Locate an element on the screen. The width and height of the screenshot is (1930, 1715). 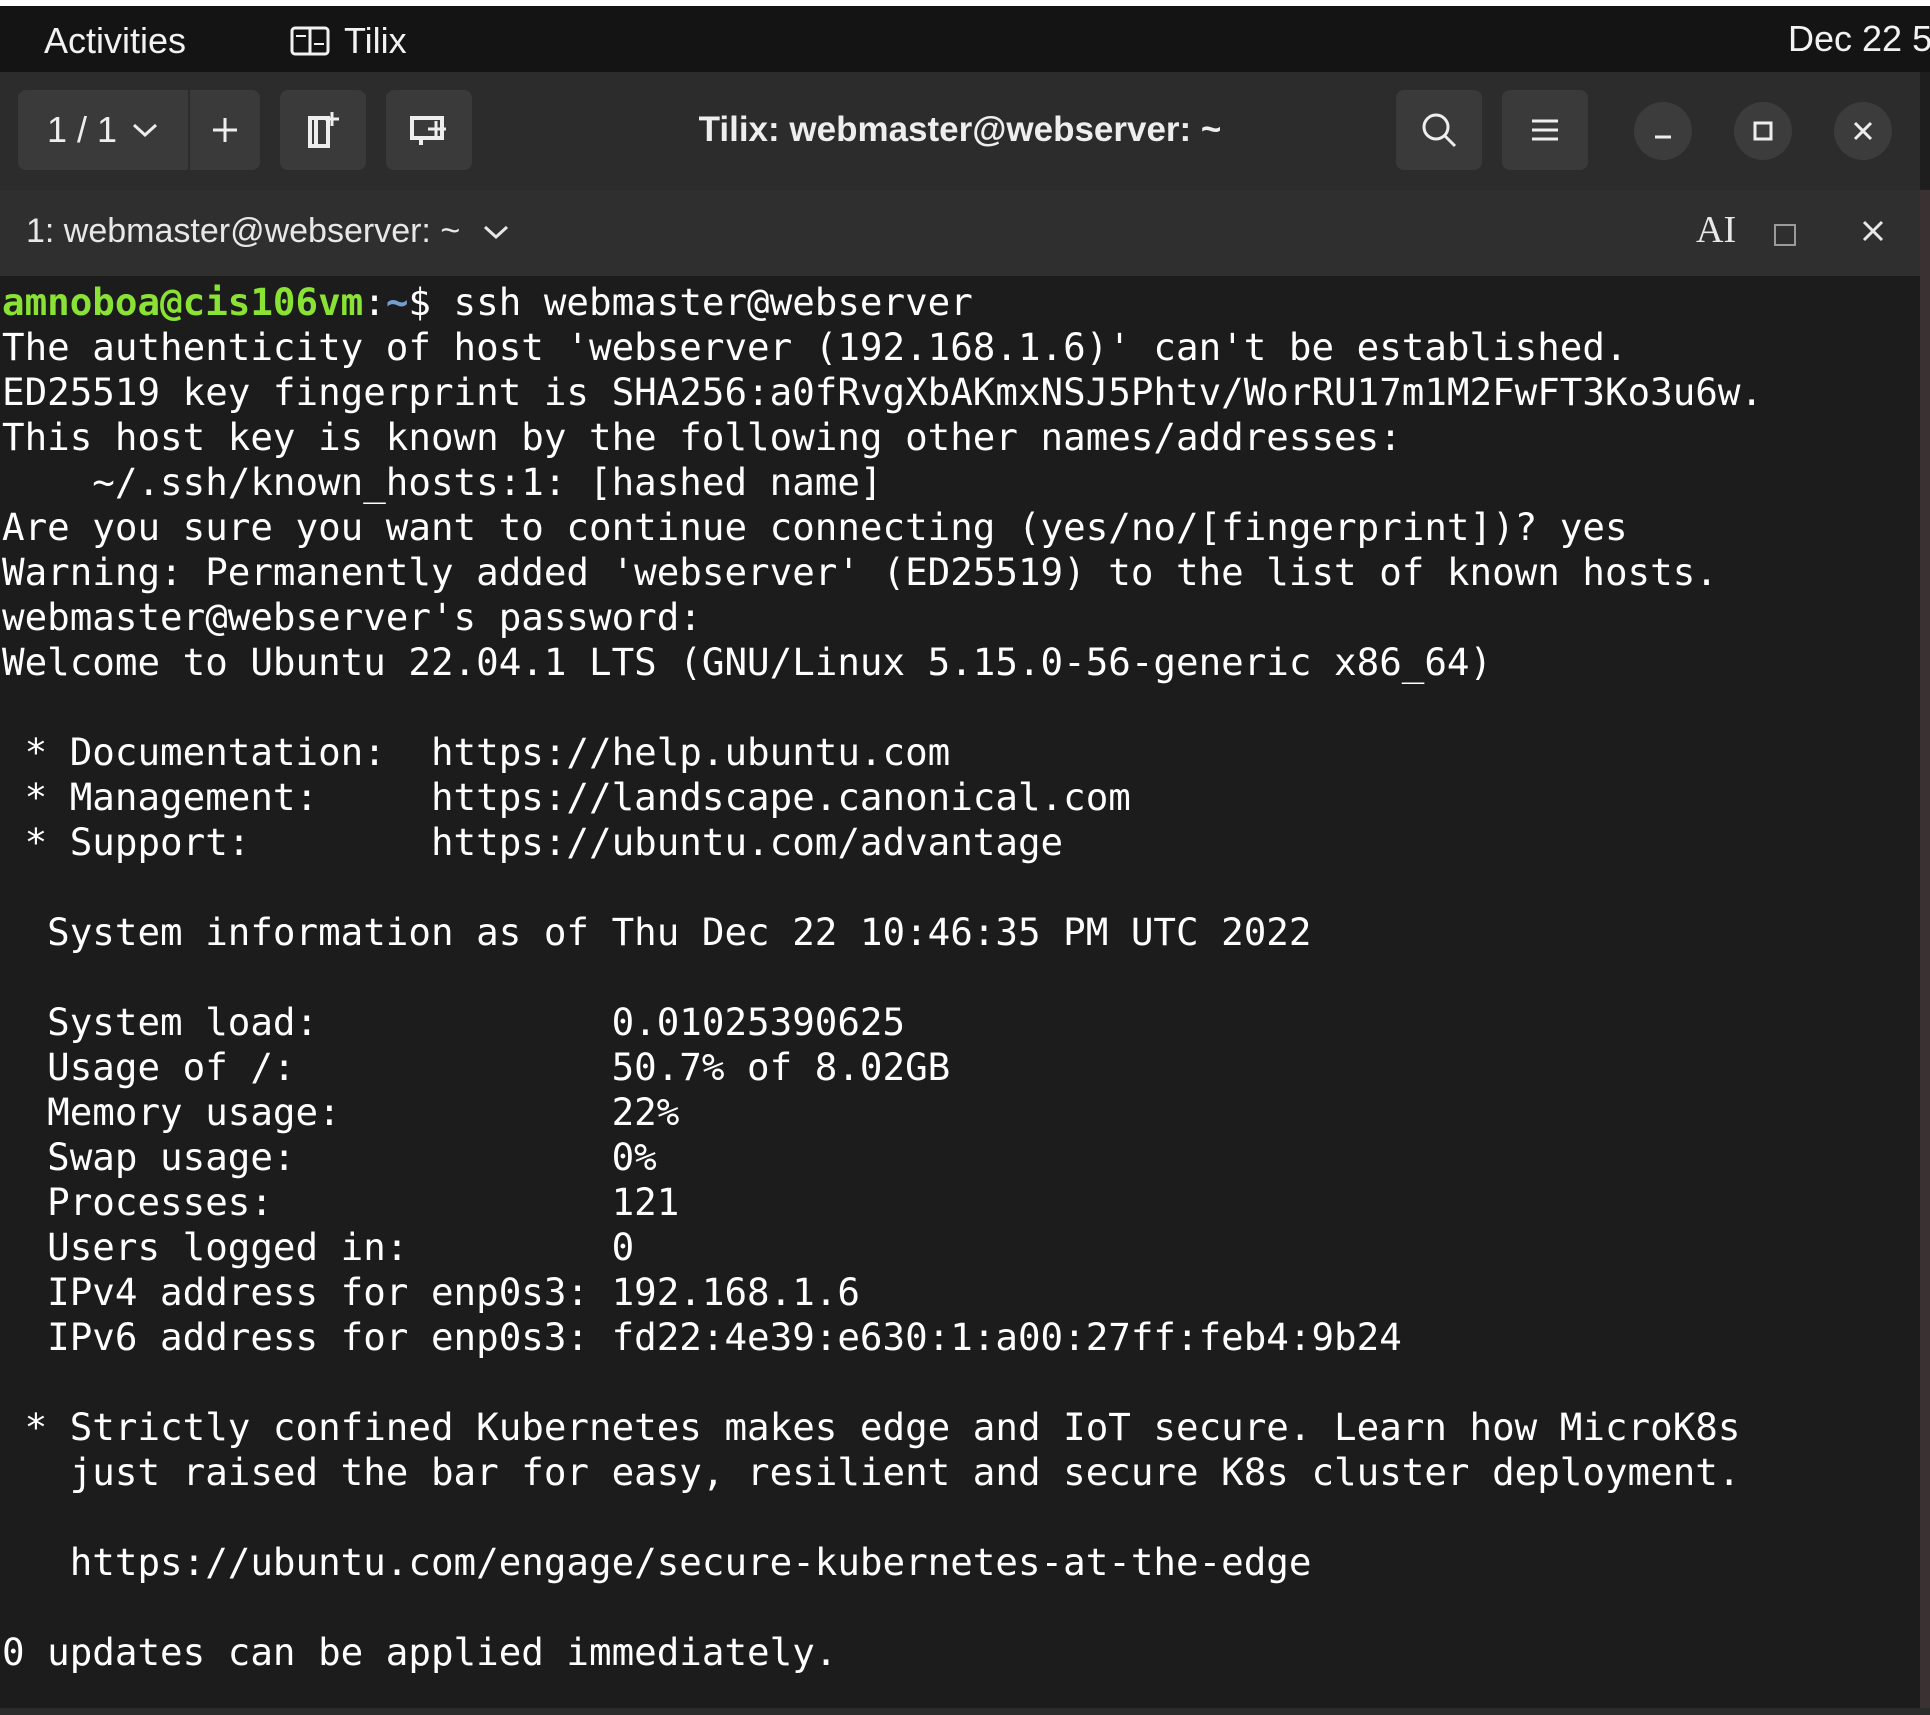
window-title: Tilix: webmaster@webserver: ~ is located at coordinates (960, 129).